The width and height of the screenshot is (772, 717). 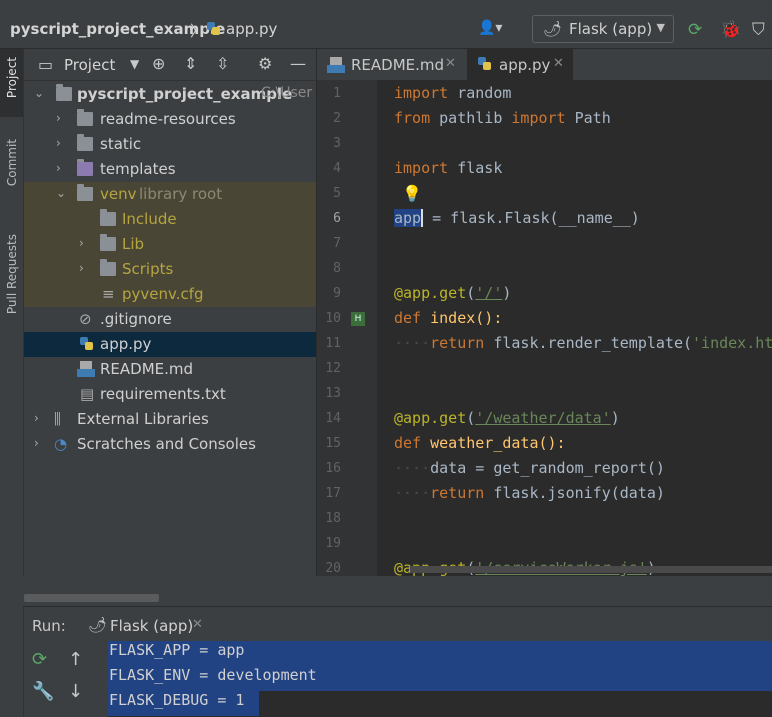 What do you see at coordinates (11, 163) in the screenshot?
I see `tool-tab-commit-label: Commit` at bounding box center [11, 163].